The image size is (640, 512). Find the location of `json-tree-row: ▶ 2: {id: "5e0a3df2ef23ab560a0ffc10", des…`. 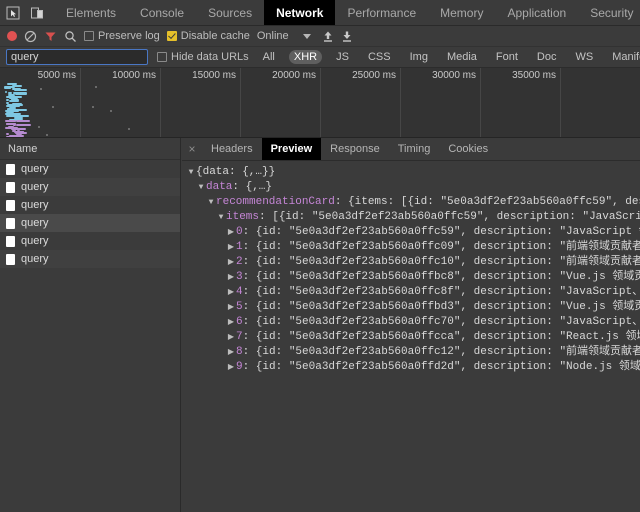

json-tree-row: ▶ 2: {id: "5e0a3df2ef23ab560a0ffc10", des… is located at coordinates (411, 262).